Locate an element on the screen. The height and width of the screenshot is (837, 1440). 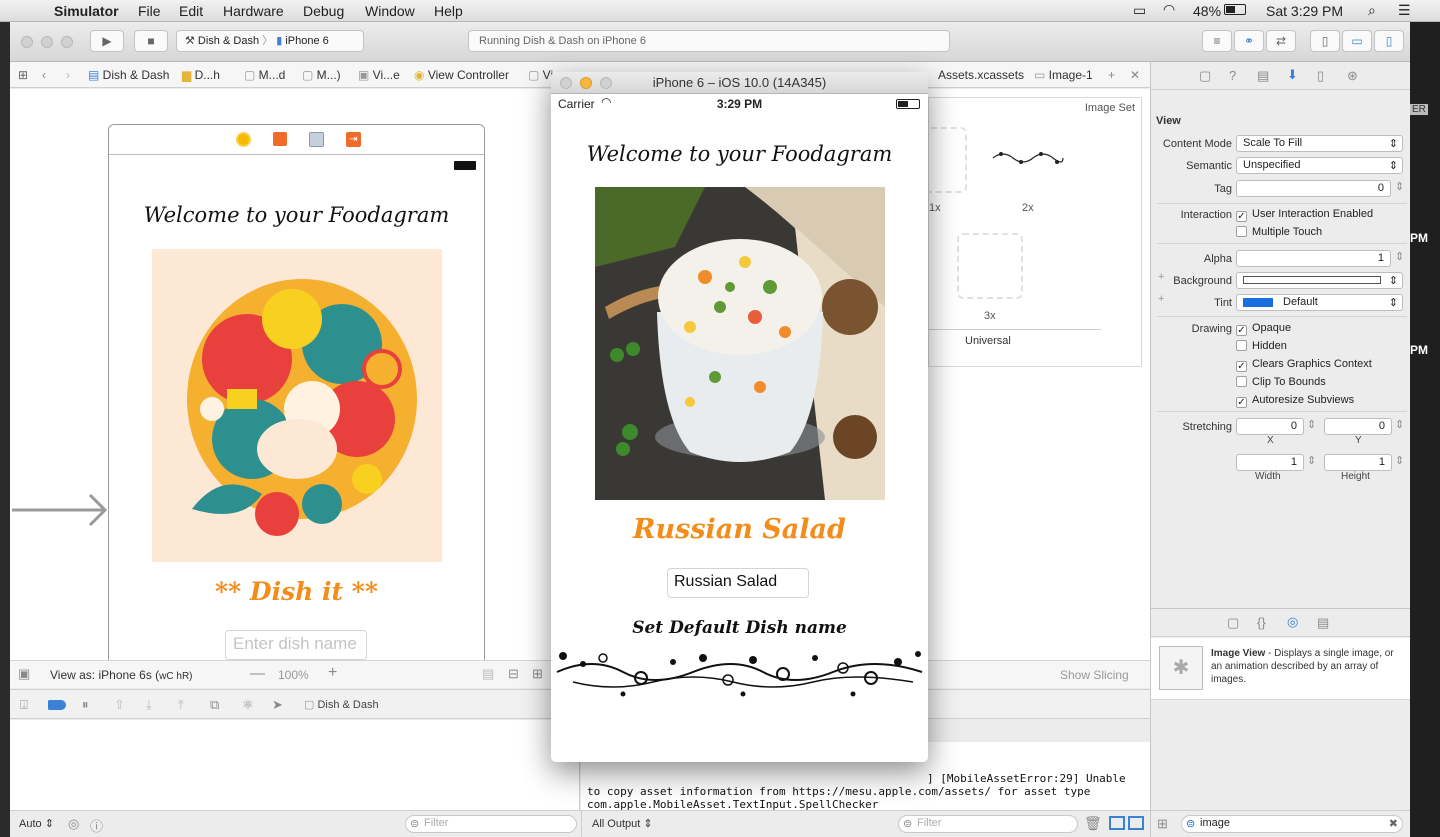
slot-3x-well is located at coordinates (990, 266).